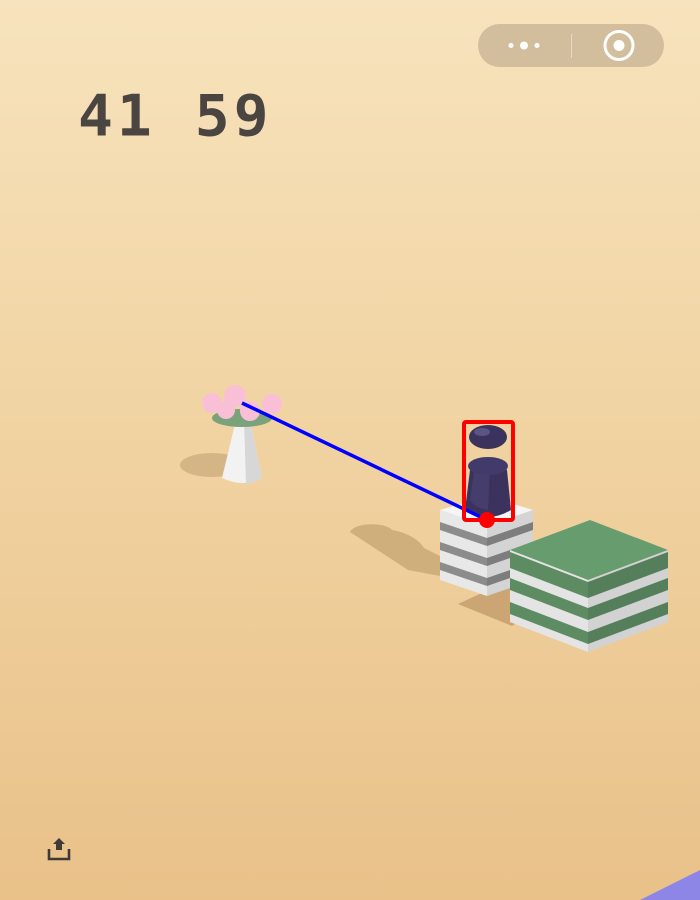 The height and width of the screenshot is (900, 700). I want to click on more-menu-button, so click(524, 45).